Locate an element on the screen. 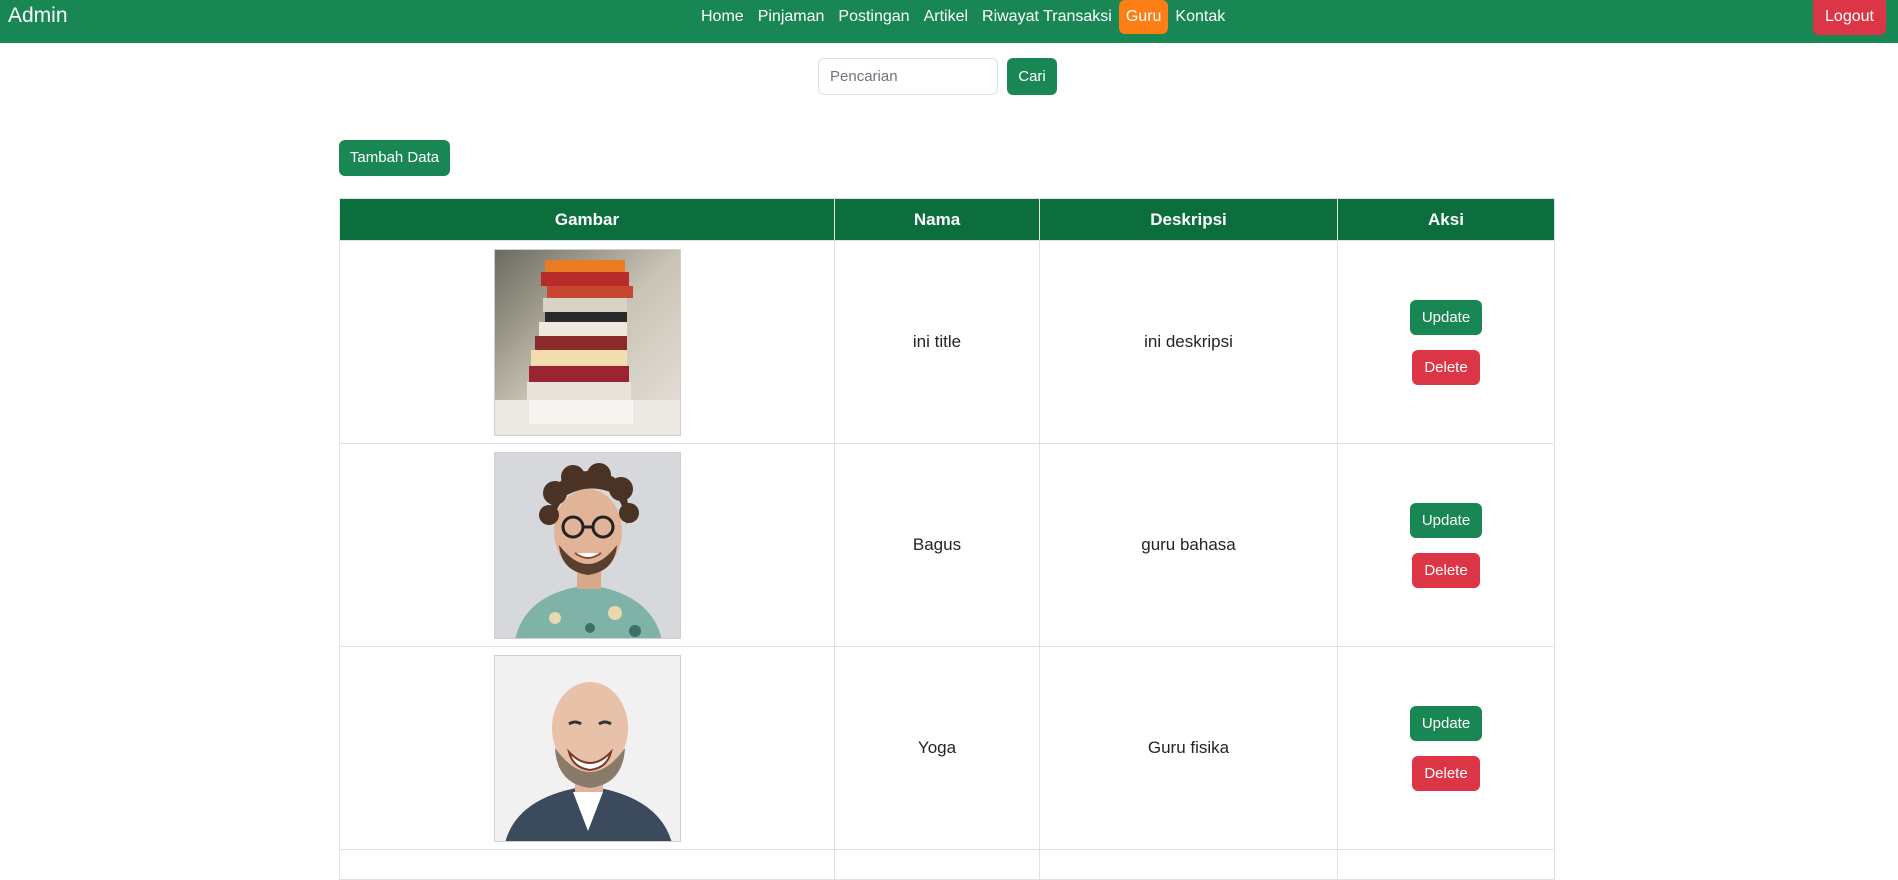 The height and width of the screenshot is (880, 1898). cell-aksi is located at coordinates (1446, 864).